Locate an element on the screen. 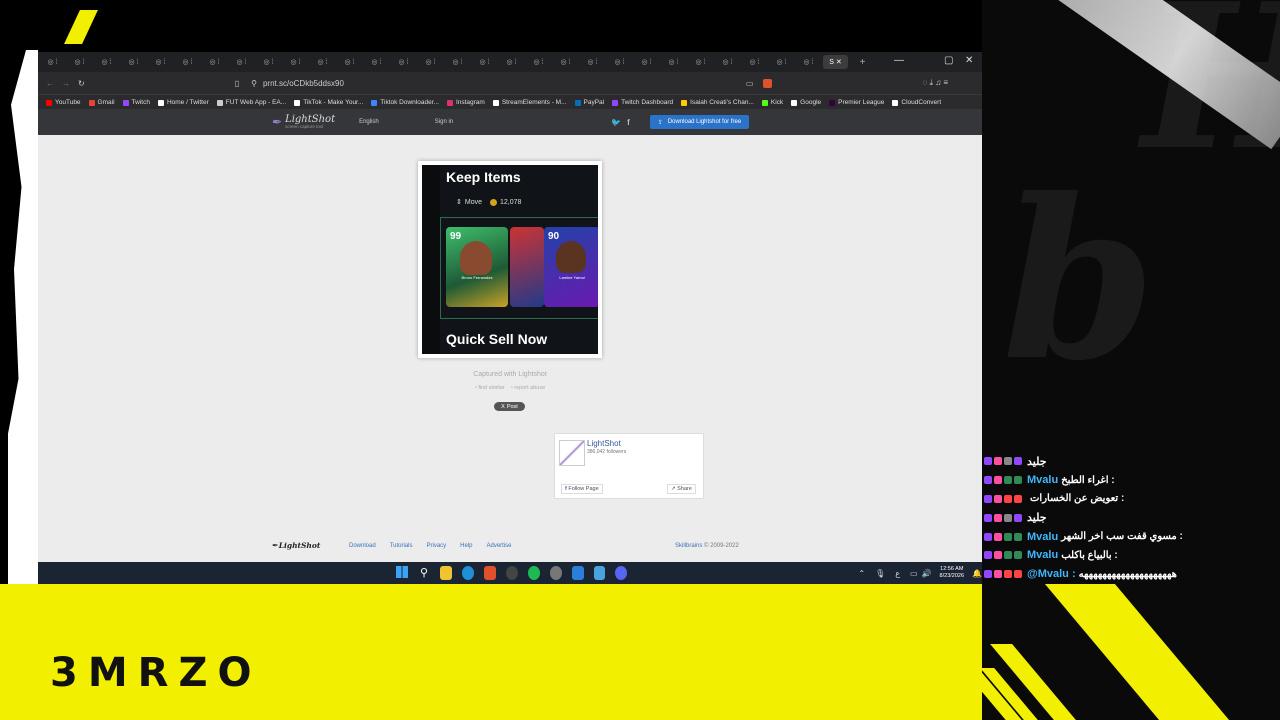 Image resolution: width=1280 pixels, height=720 pixels. maximize-icon: ▢ is located at coordinates (948, 60).